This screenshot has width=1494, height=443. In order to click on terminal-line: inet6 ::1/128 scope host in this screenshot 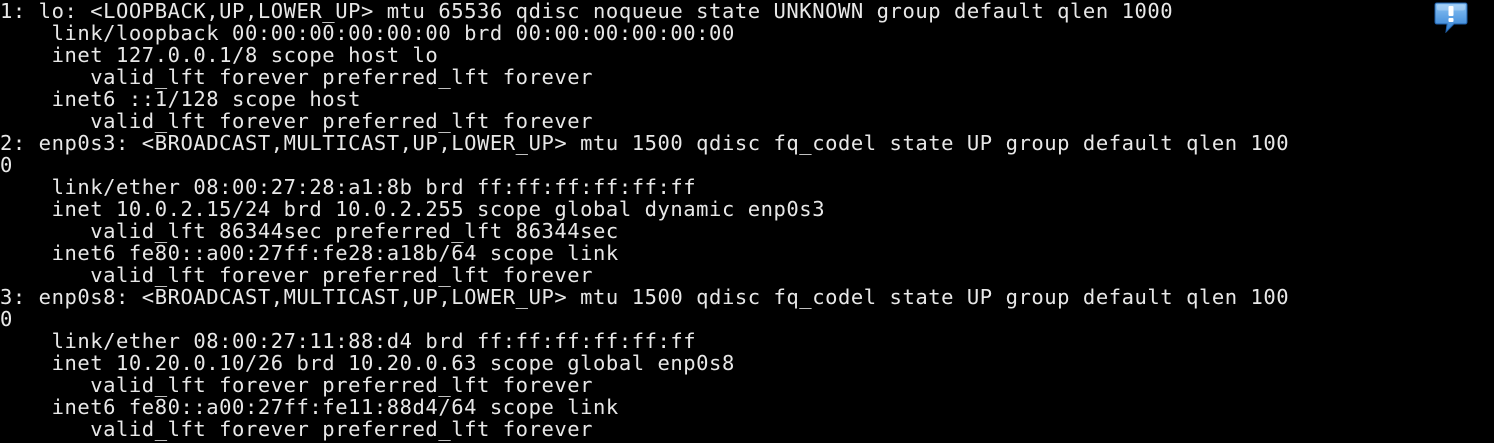, I will do `click(180, 99)`.